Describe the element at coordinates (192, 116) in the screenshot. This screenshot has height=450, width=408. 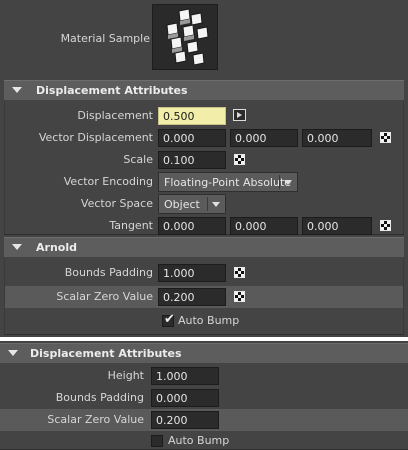
I see `displacement-field: 0.500` at that location.